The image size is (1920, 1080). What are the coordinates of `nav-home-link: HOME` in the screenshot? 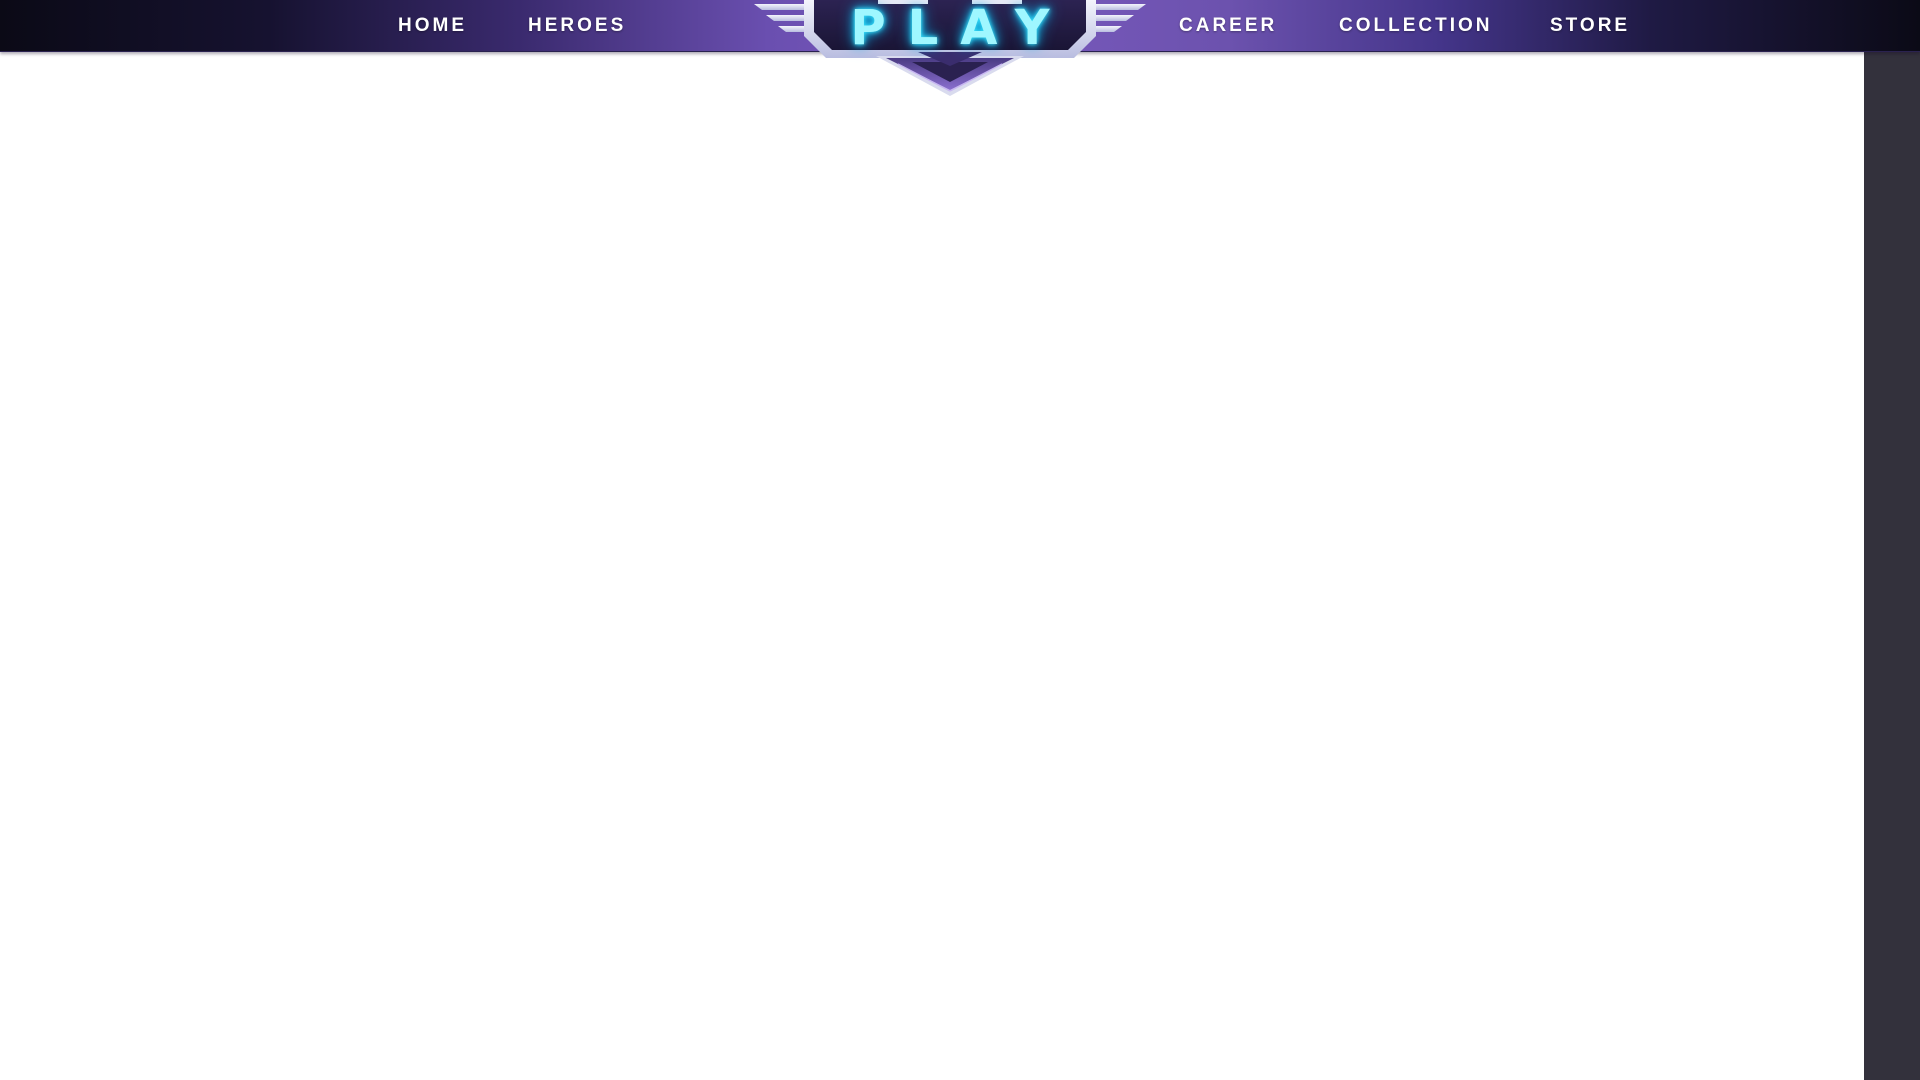 It's located at (432, 25).